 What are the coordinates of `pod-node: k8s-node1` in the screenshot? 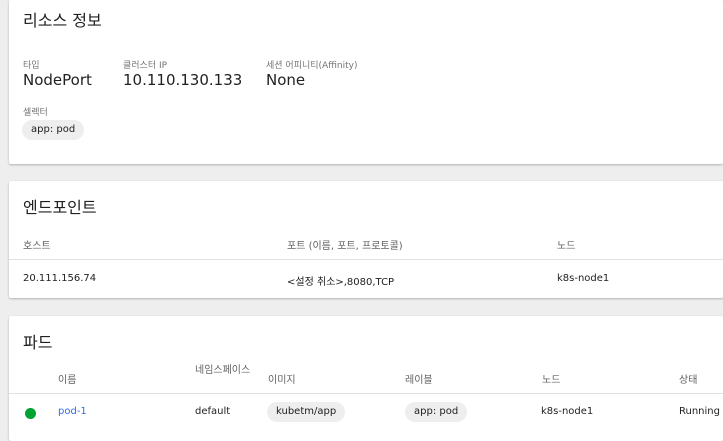 It's located at (567, 411).